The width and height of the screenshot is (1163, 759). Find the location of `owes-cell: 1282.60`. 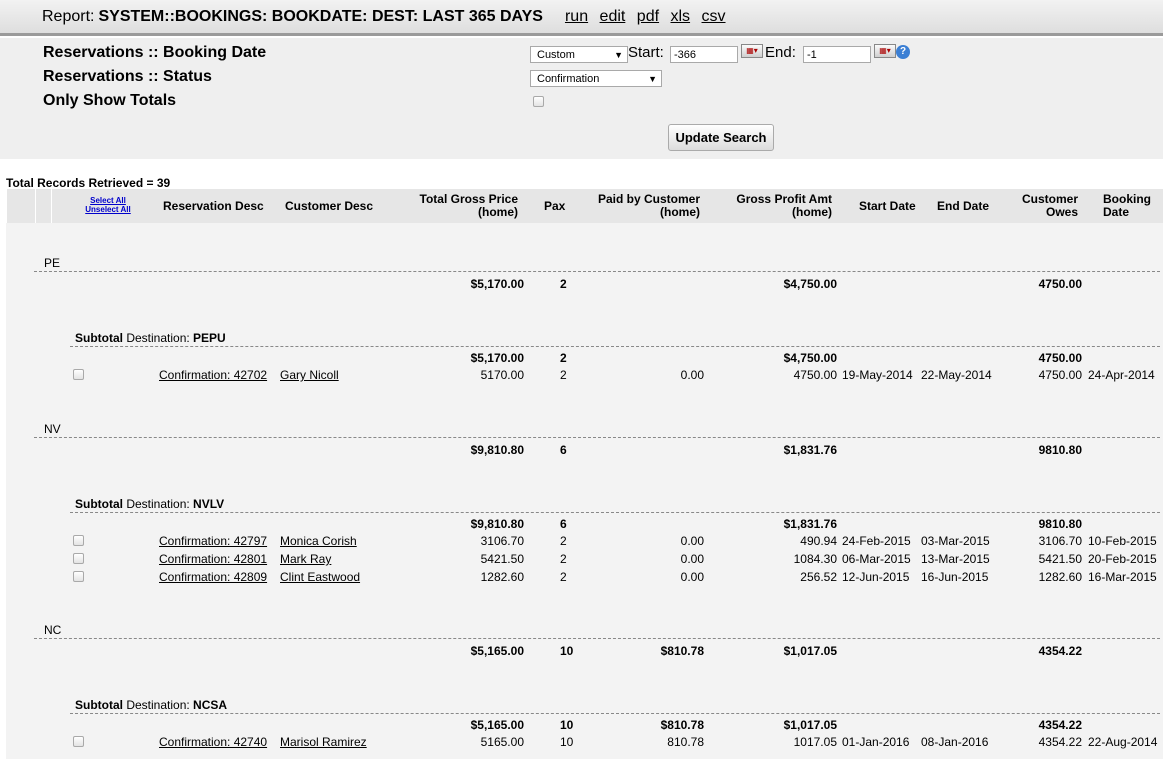

owes-cell: 1282.60 is located at coordinates (1060, 577).